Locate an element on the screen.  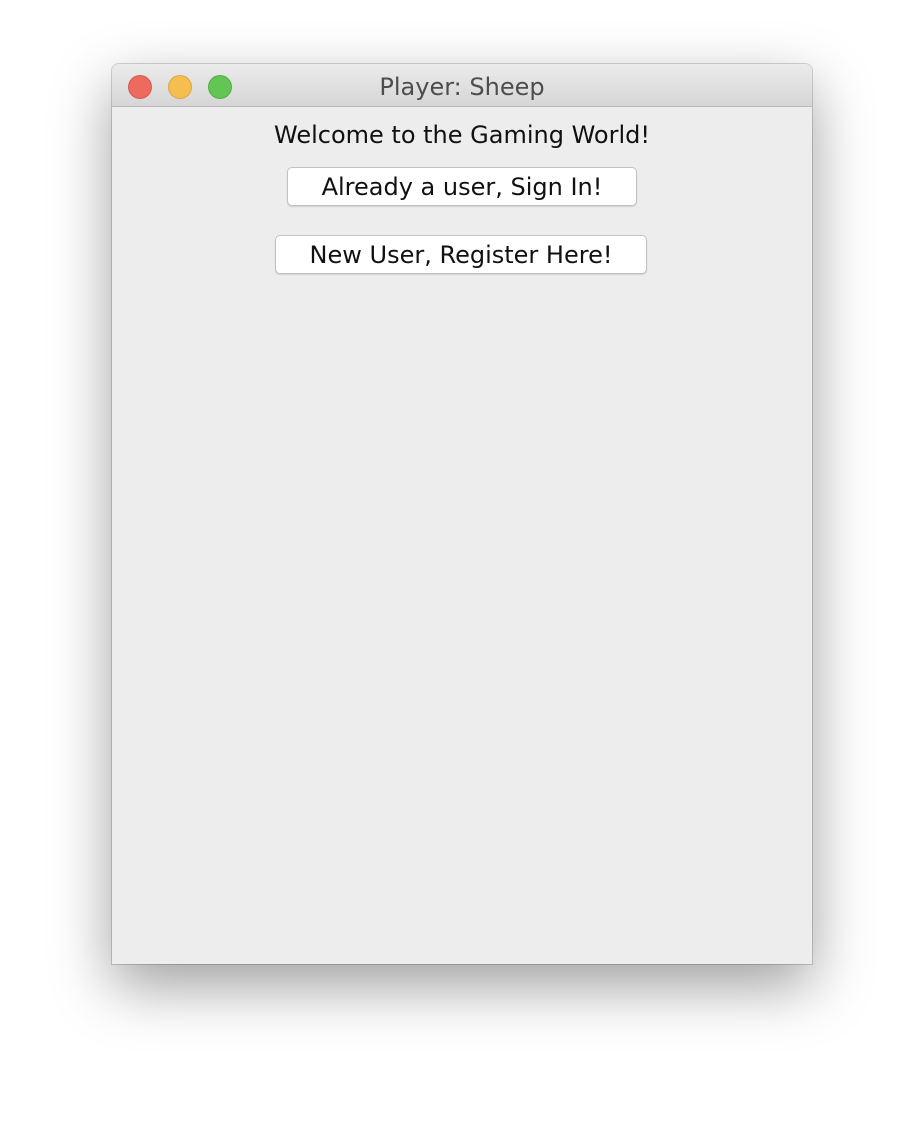
window-title: Player: Sheep is located at coordinates (462, 87).